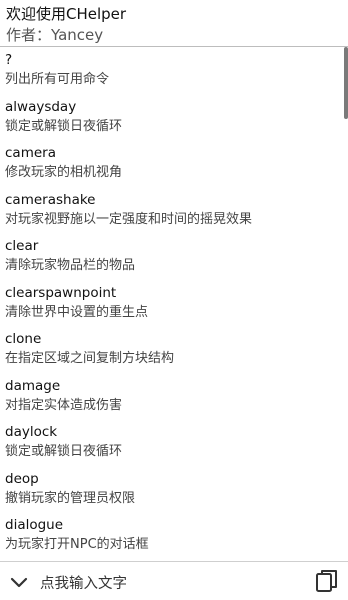  Describe the element at coordinates (77, 312) in the screenshot. I see `command-description: 清除世界中设置的重生点` at that location.